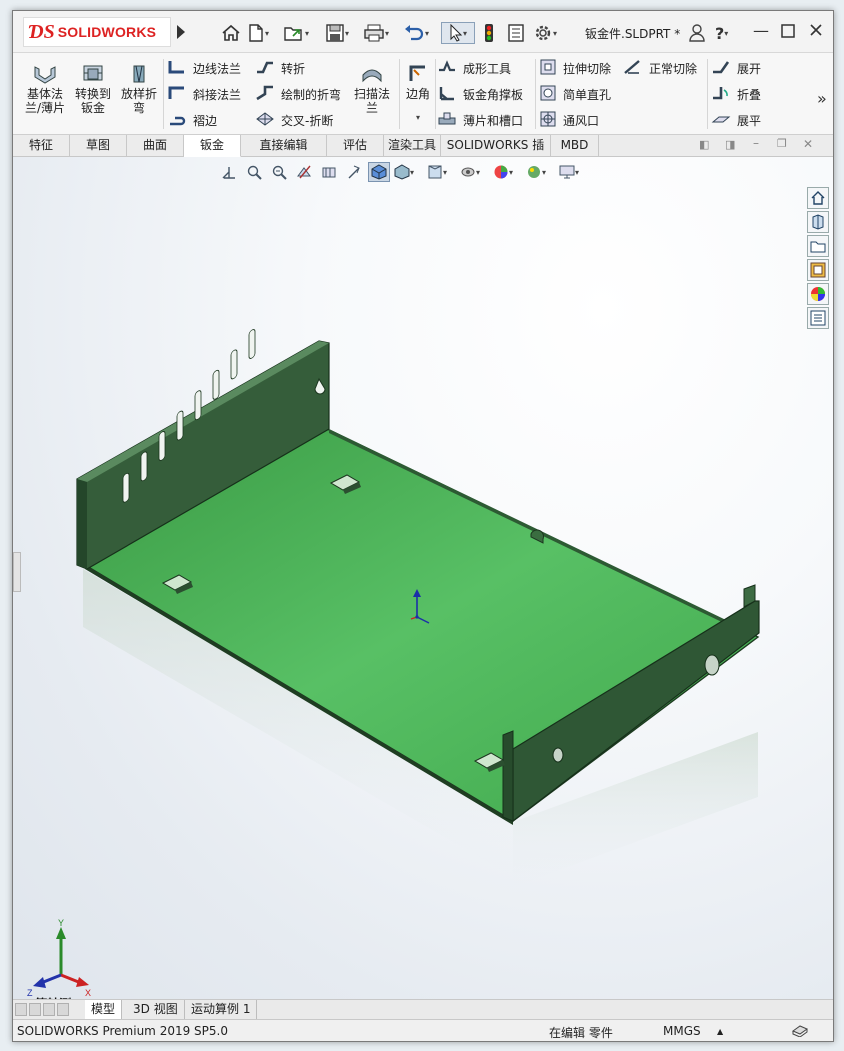 This screenshot has width=844, height=1051. Describe the element at coordinates (258, 33) in the screenshot. I see `new-document-icon: ▾` at that location.